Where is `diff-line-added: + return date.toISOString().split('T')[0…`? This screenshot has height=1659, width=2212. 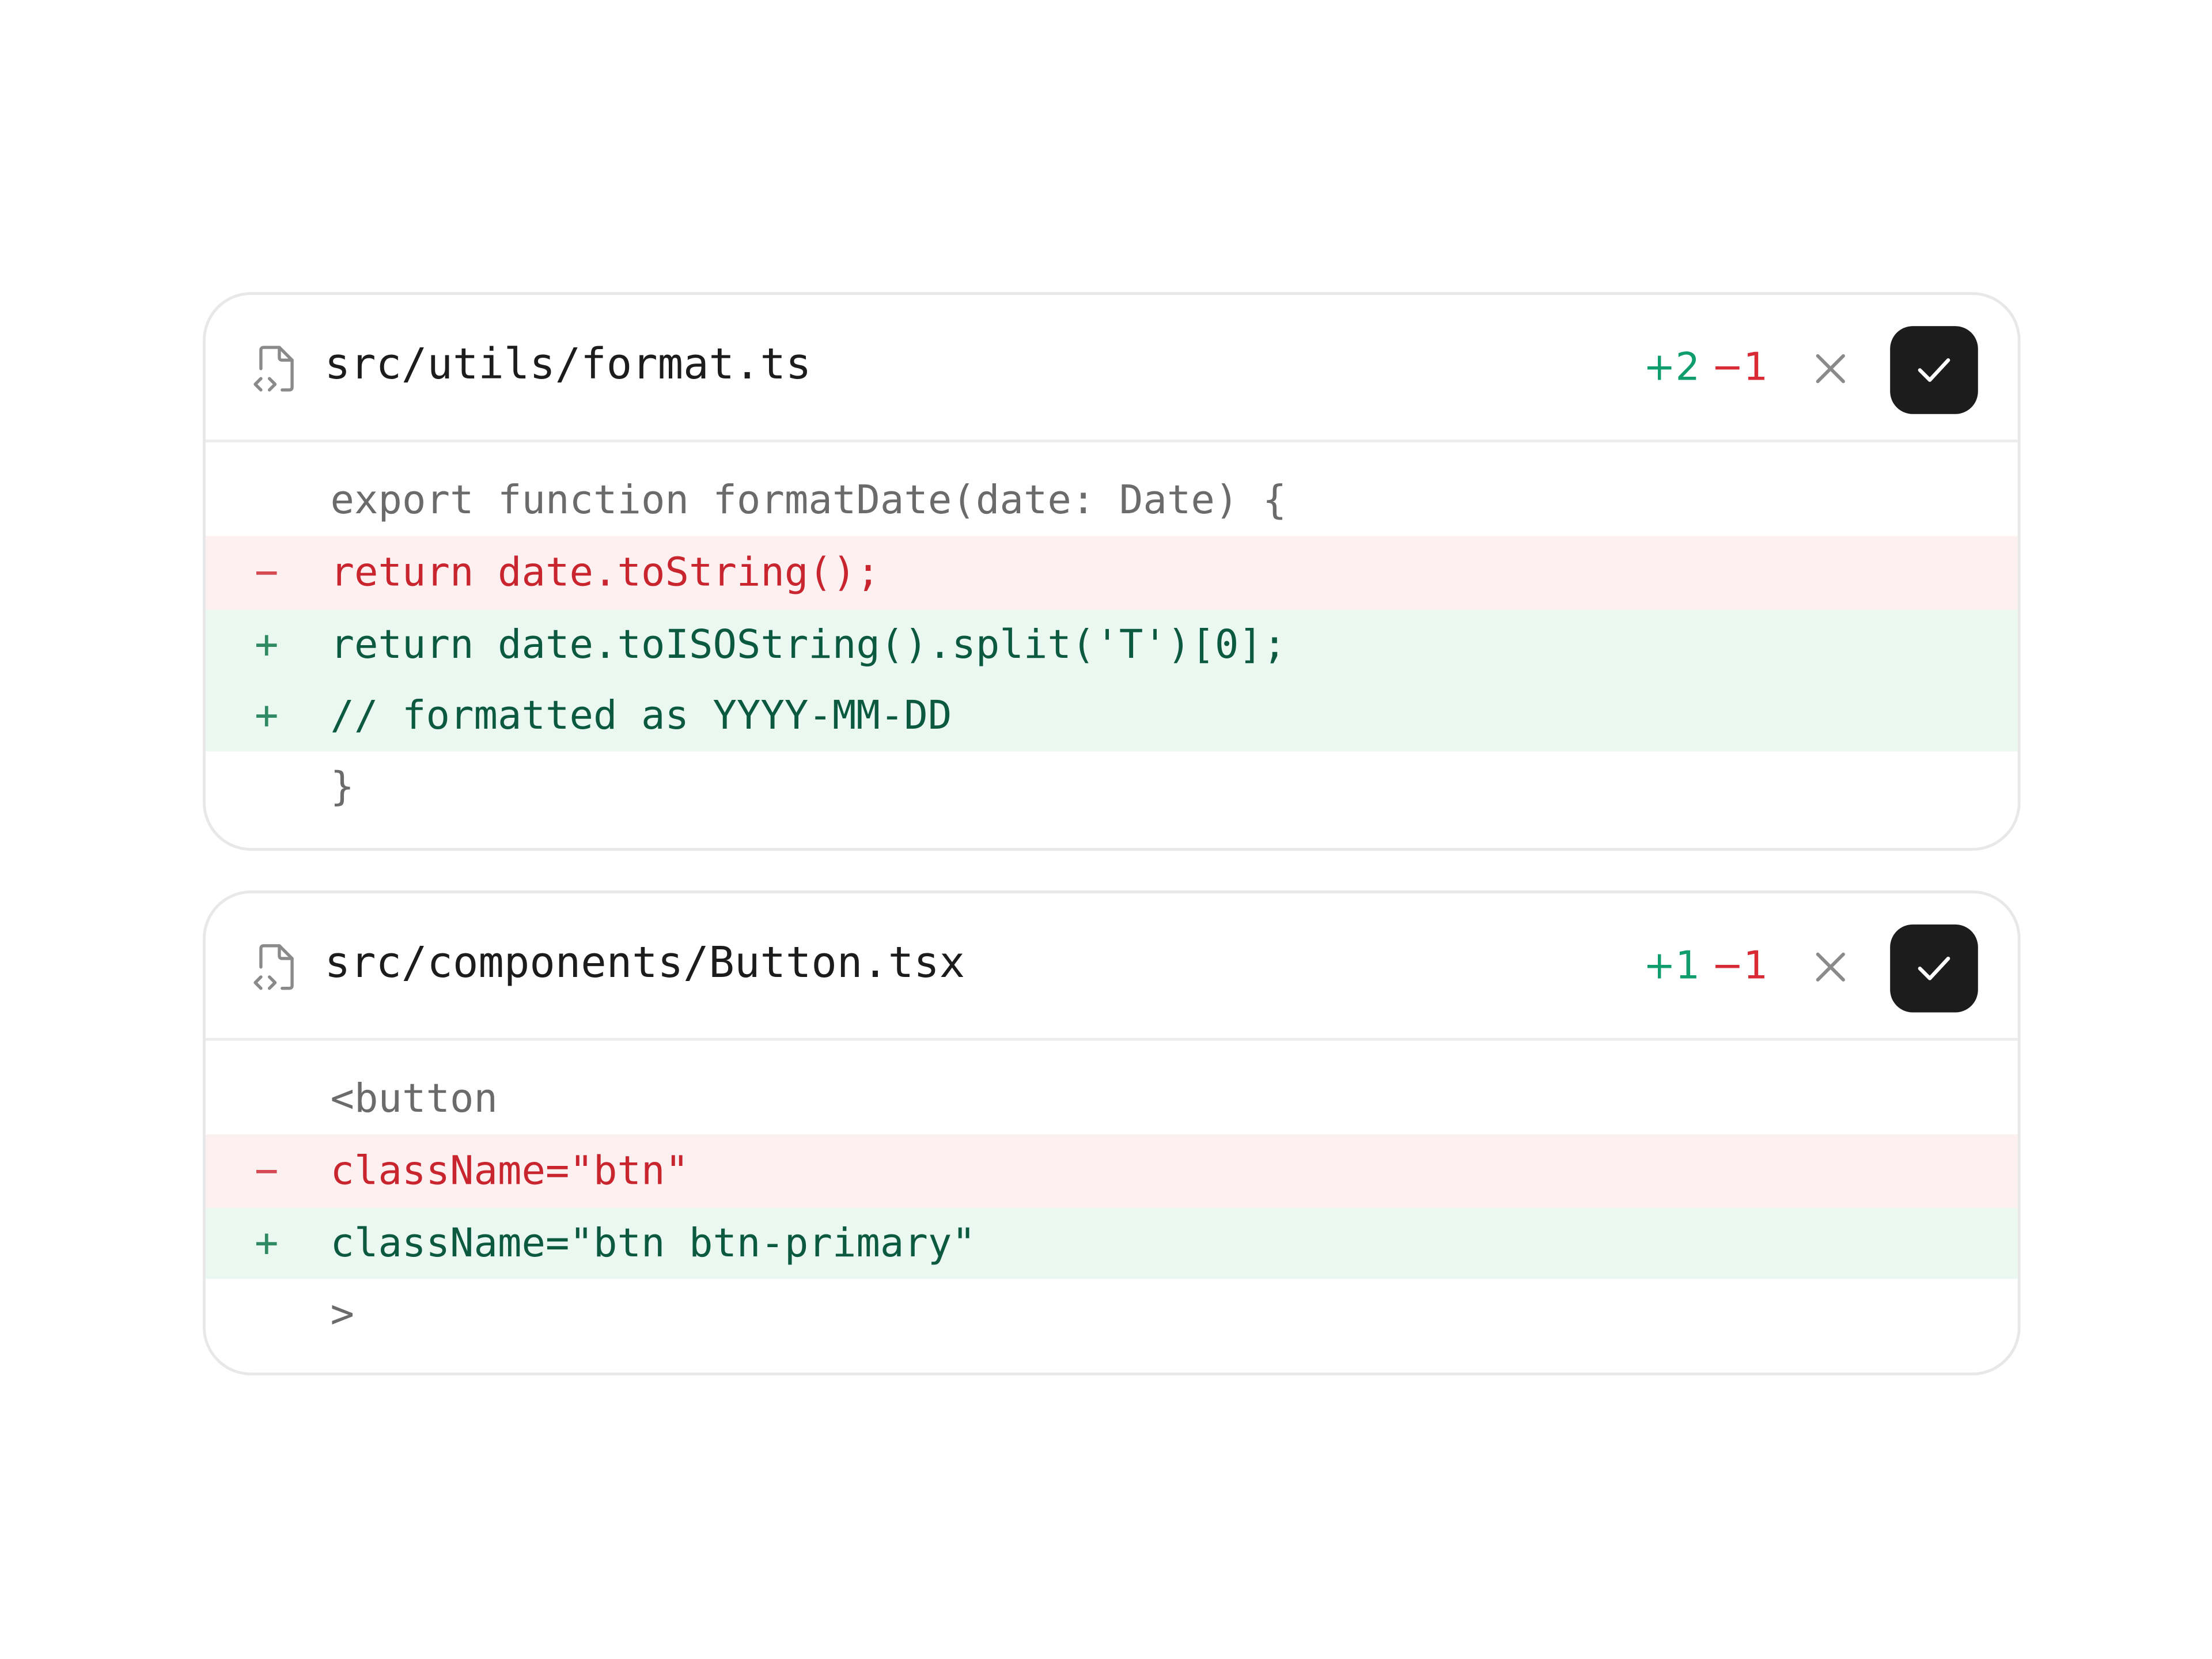
diff-line-added: + return date.toISOString().split('T')[0… is located at coordinates (1111, 645).